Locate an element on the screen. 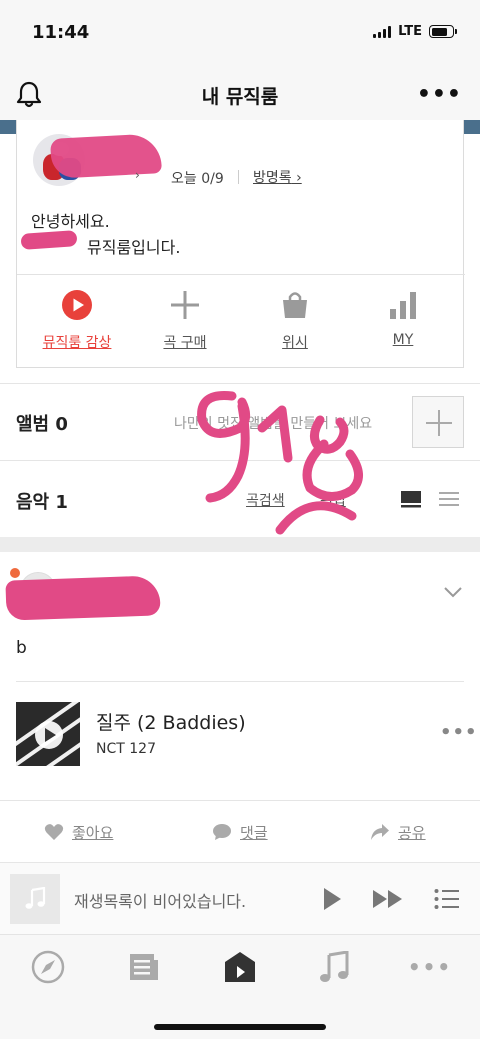 Image resolution: width=480 pixels, height=1039 pixels. redacted-username-scribble is located at coordinates (106, 156).